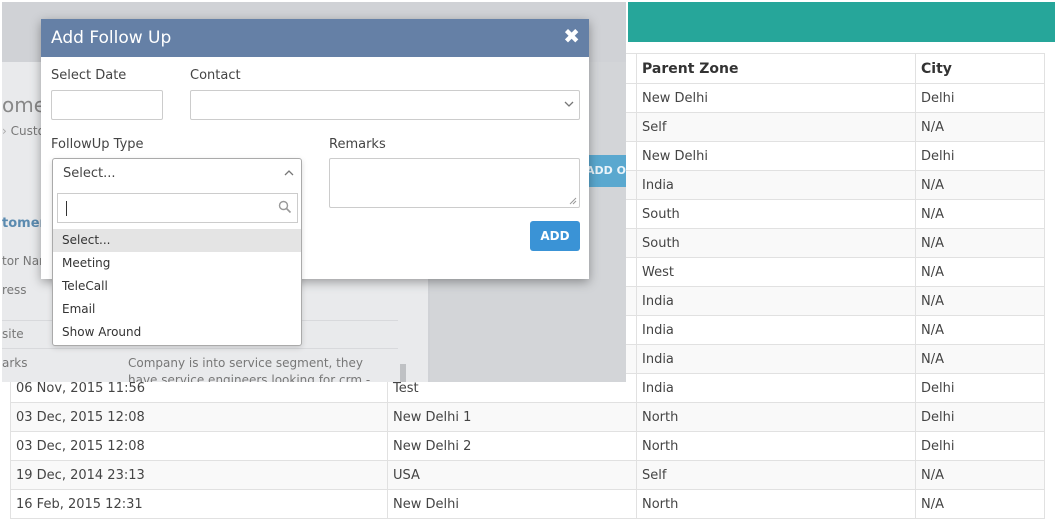 The height and width of the screenshot is (531, 1060). Describe the element at coordinates (245, 363) in the screenshot. I see `backdrop-remarks-text: Company is into service segment, they` at that location.